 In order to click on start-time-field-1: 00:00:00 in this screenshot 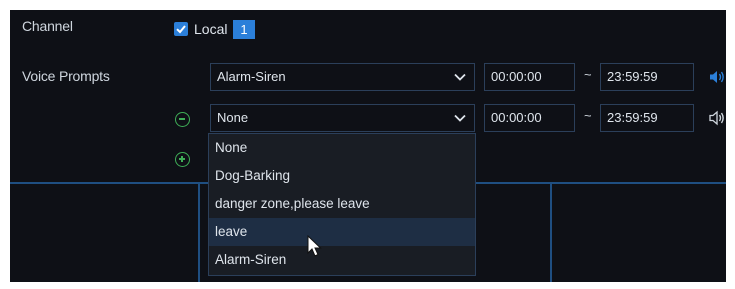, I will do `click(529, 77)`.